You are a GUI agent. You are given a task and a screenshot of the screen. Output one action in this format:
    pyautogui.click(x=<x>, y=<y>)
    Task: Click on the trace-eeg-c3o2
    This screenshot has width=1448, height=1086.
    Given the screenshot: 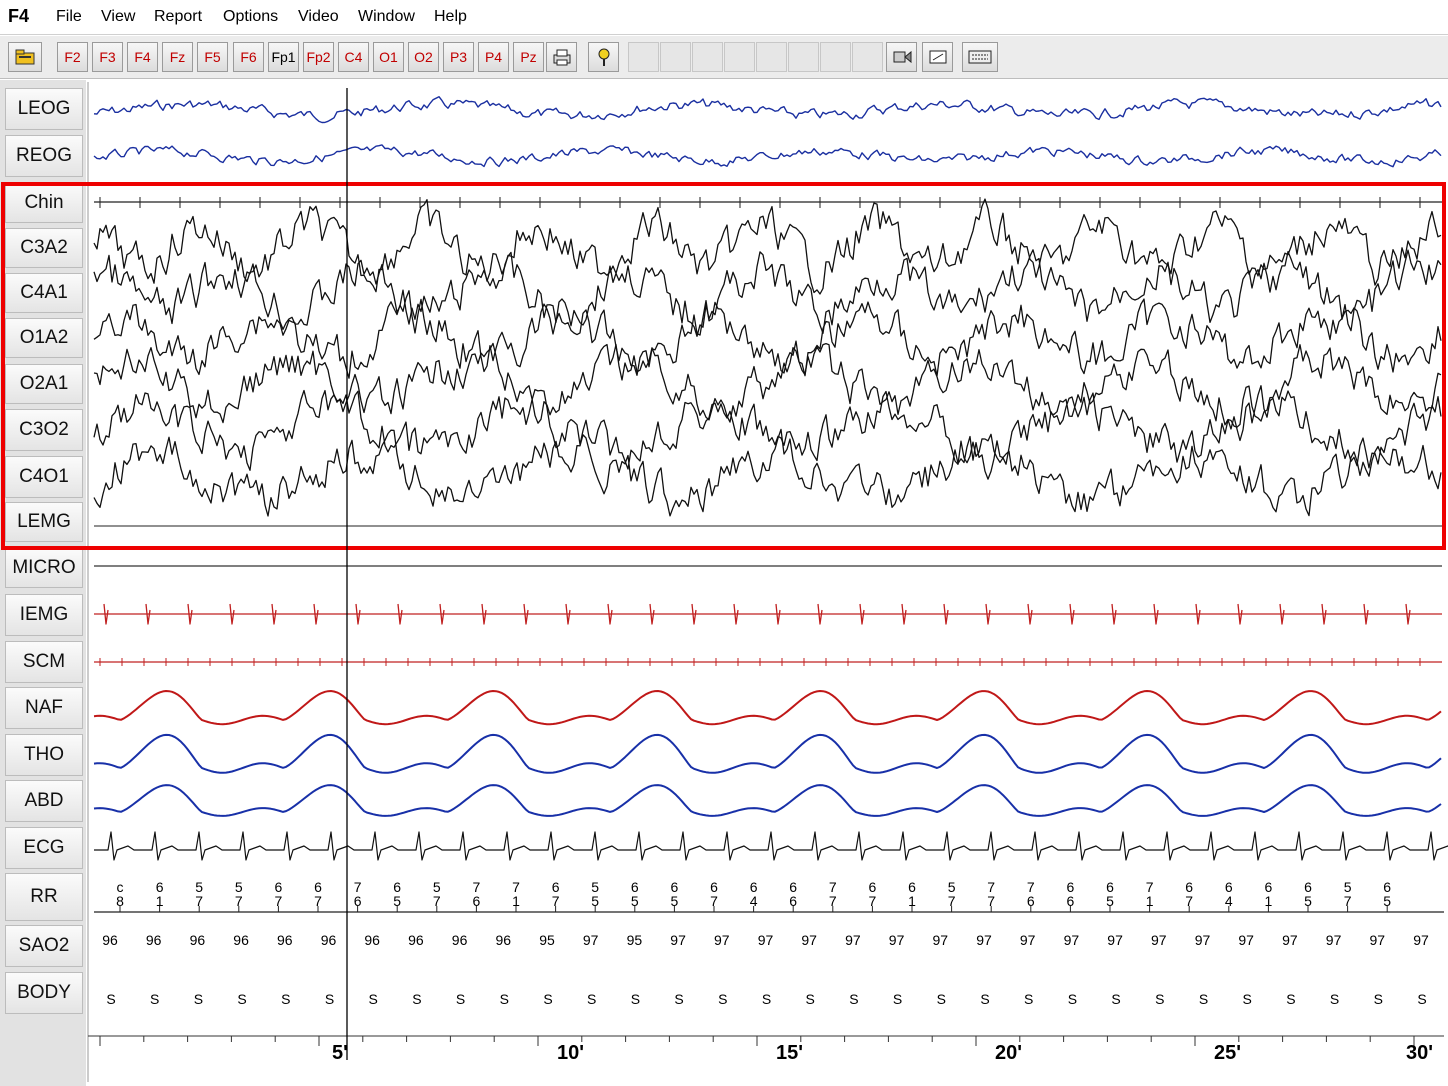 What is the action you would take?
    pyautogui.click(x=767, y=428)
    